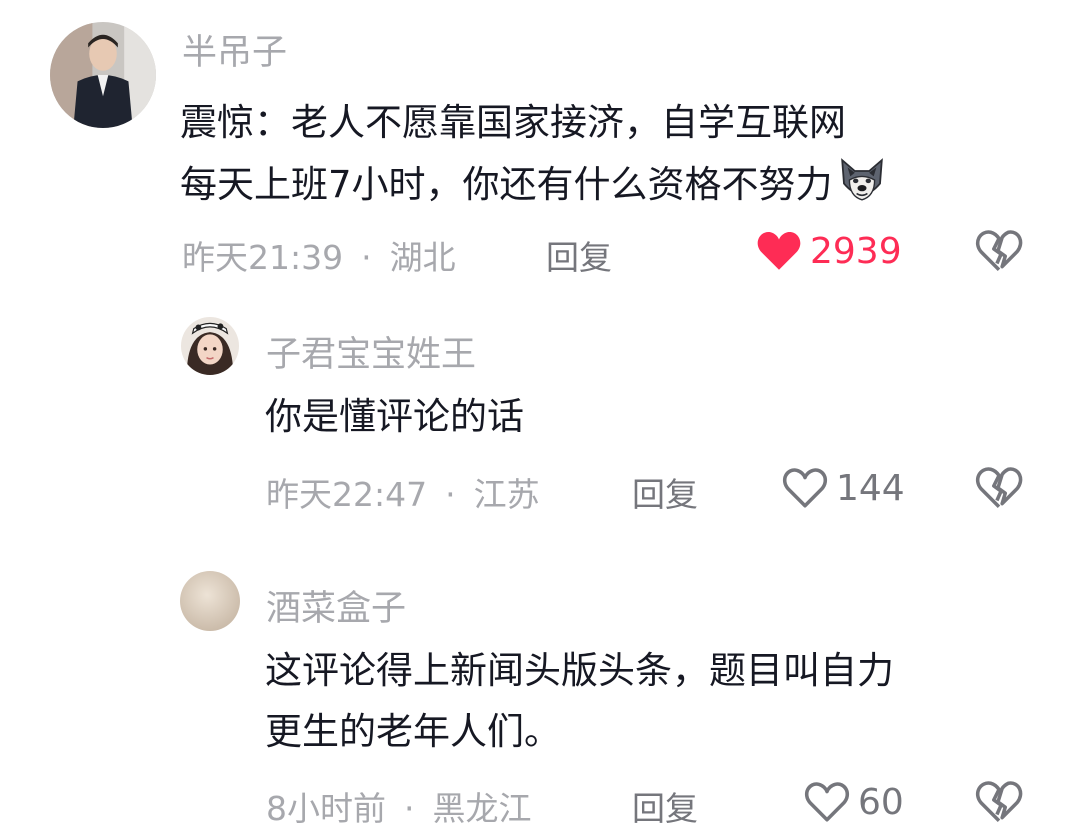 The image size is (1080, 840). I want to click on dislike-button, so click(999, 802).